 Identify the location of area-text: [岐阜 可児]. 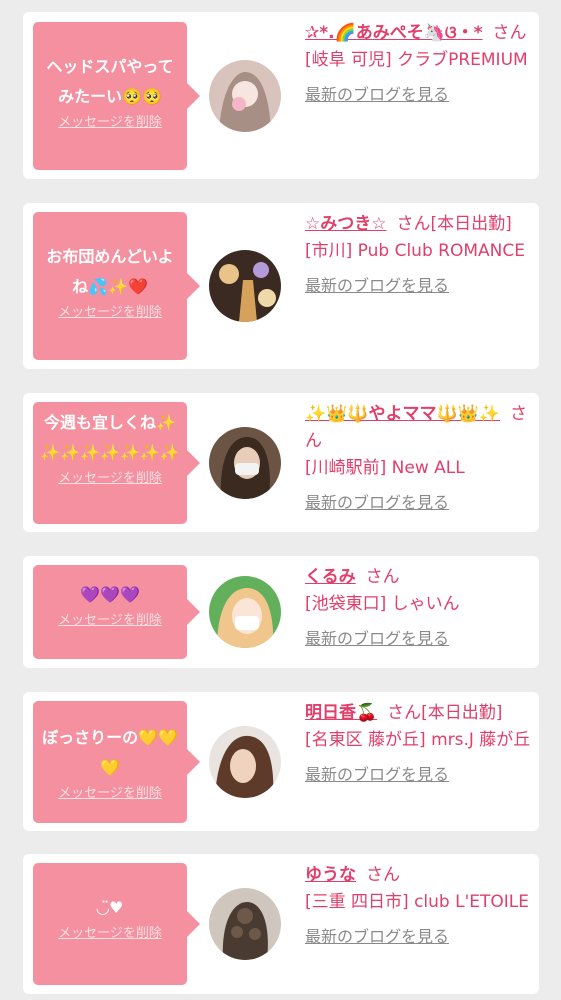
(348, 60).